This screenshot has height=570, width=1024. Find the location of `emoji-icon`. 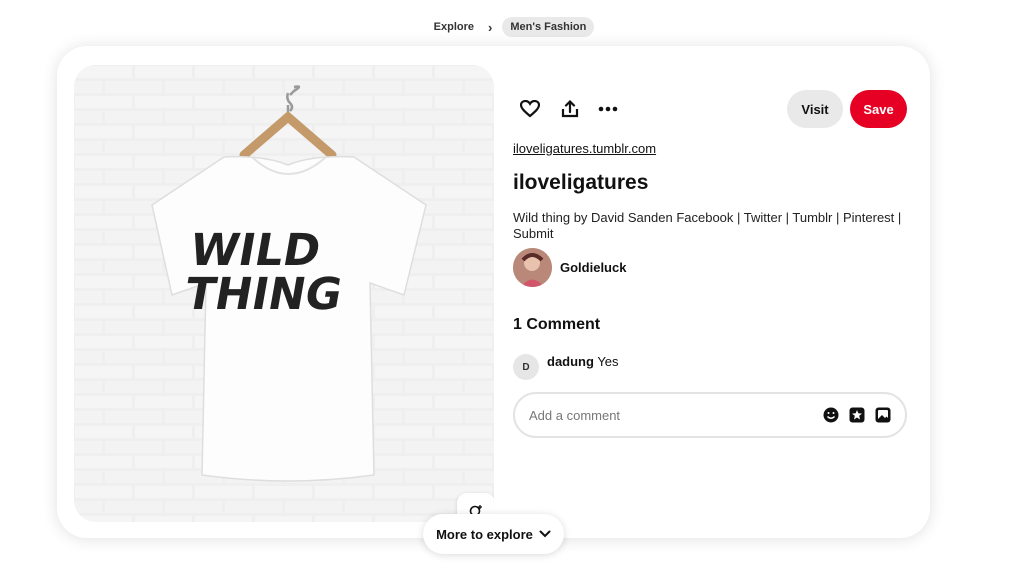

emoji-icon is located at coordinates (831, 415).